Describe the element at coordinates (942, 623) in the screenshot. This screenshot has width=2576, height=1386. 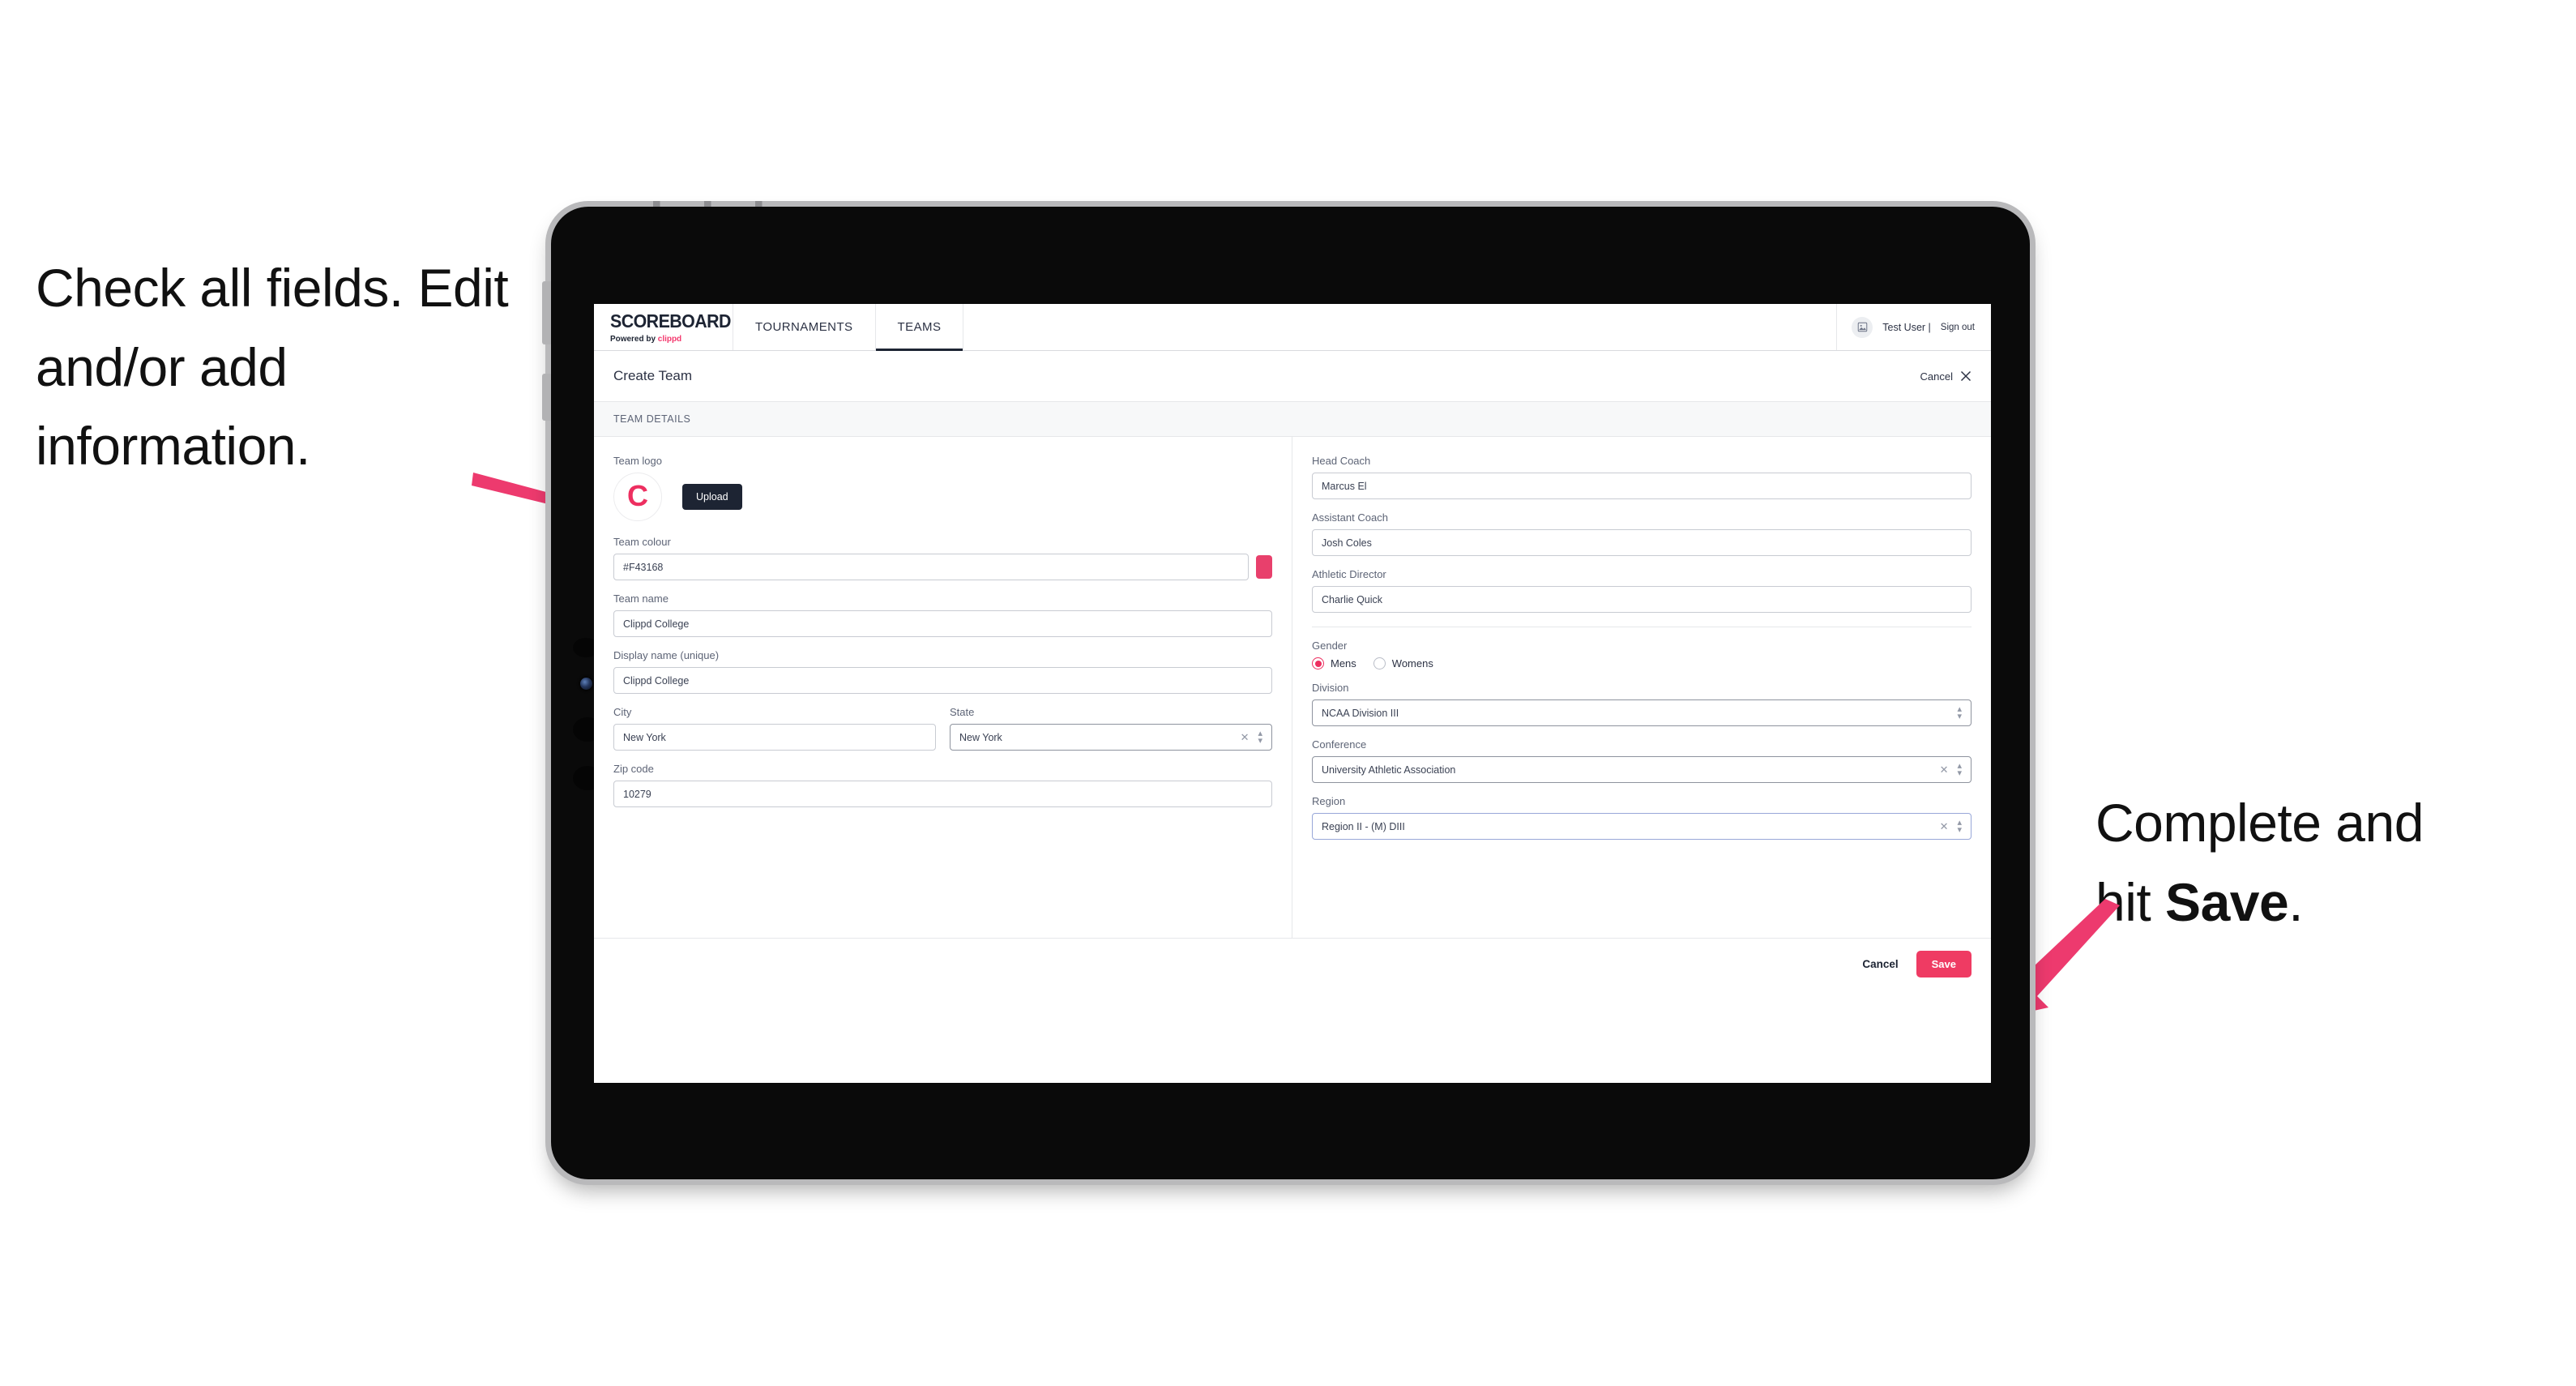
I see `team-name-input: Clippd College` at that location.